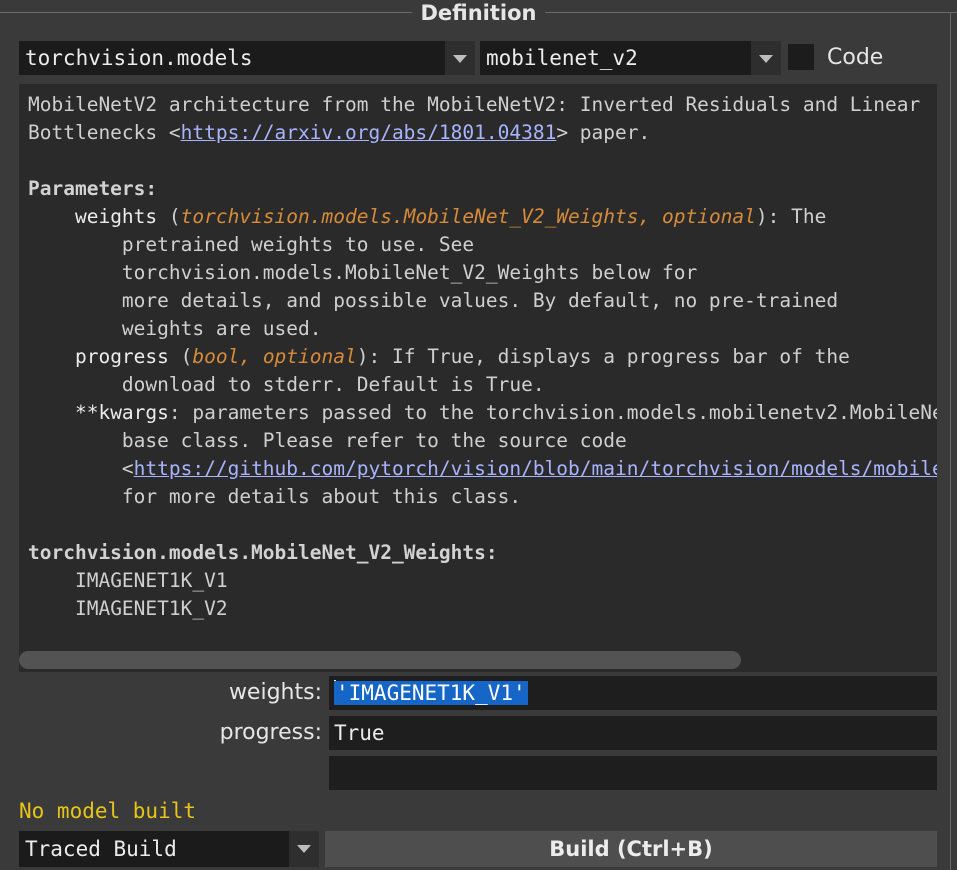 The height and width of the screenshot is (870, 957). What do you see at coordinates (275, 692) in the screenshot?
I see `weights-field-label: weights:` at bounding box center [275, 692].